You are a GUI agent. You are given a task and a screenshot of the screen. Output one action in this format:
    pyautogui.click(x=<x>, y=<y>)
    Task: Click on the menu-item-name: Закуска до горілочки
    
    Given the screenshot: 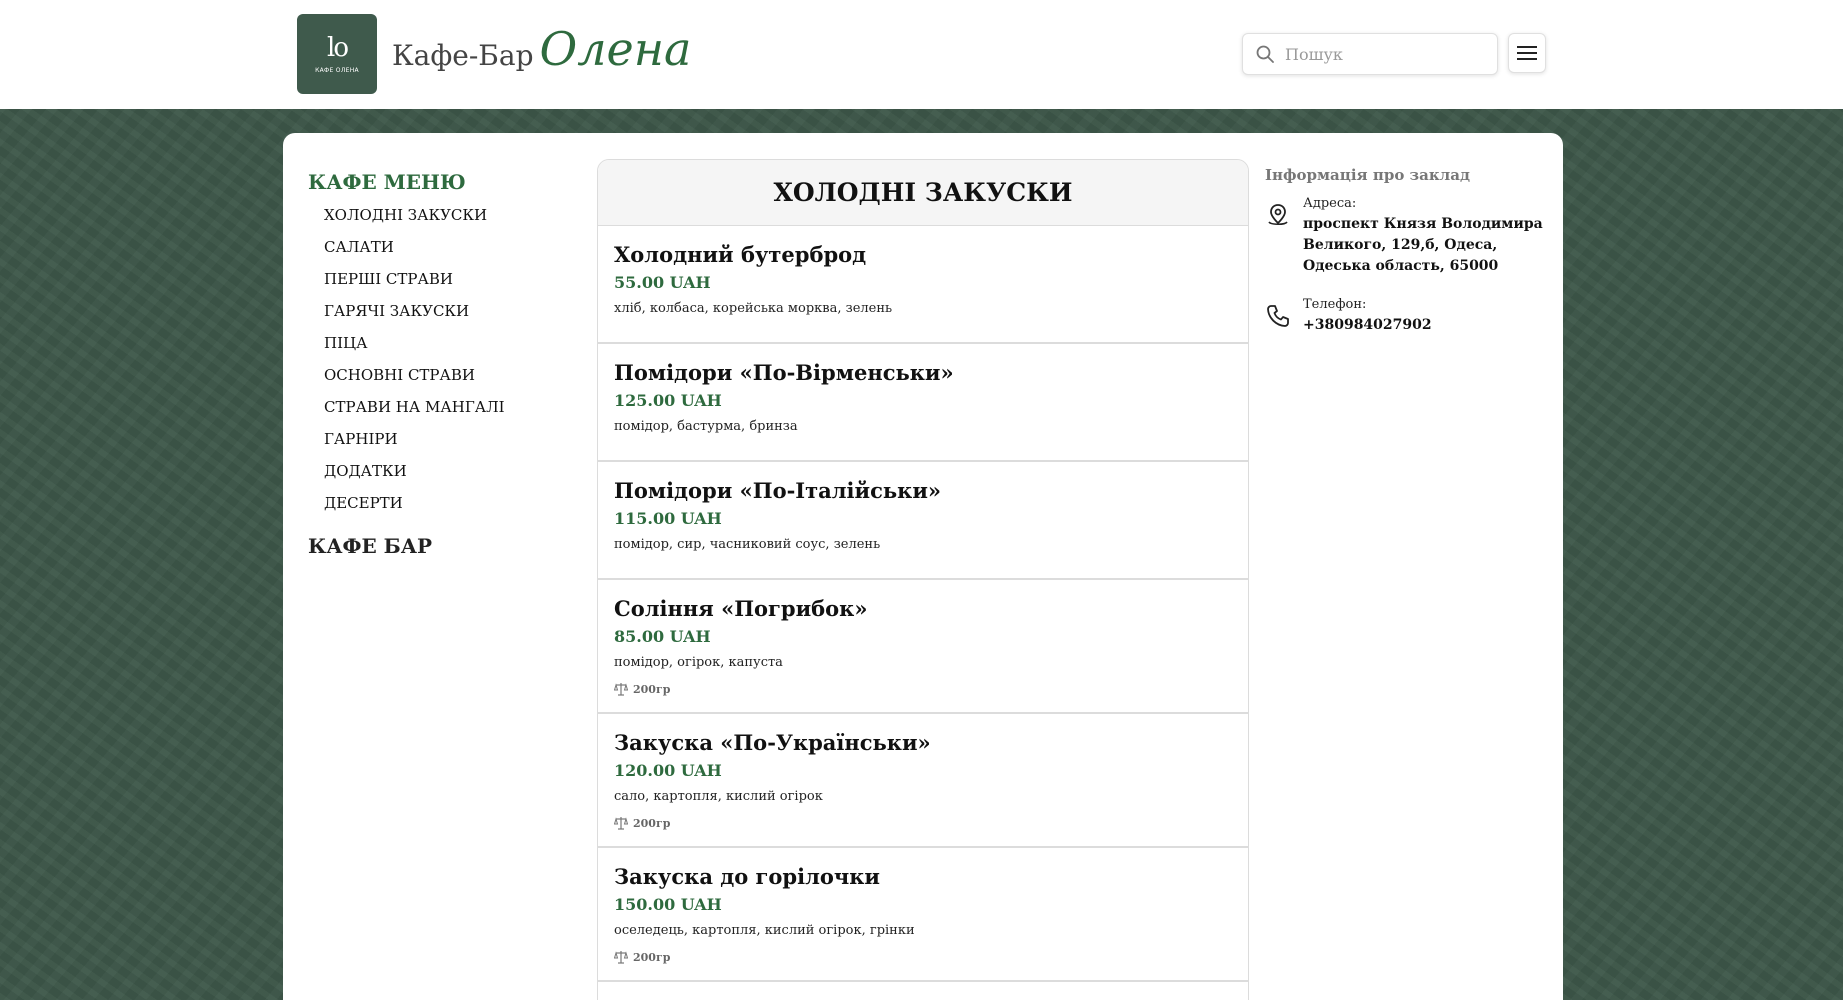 What is the action you would take?
    pyautogui.click(x=747, y=876)
    